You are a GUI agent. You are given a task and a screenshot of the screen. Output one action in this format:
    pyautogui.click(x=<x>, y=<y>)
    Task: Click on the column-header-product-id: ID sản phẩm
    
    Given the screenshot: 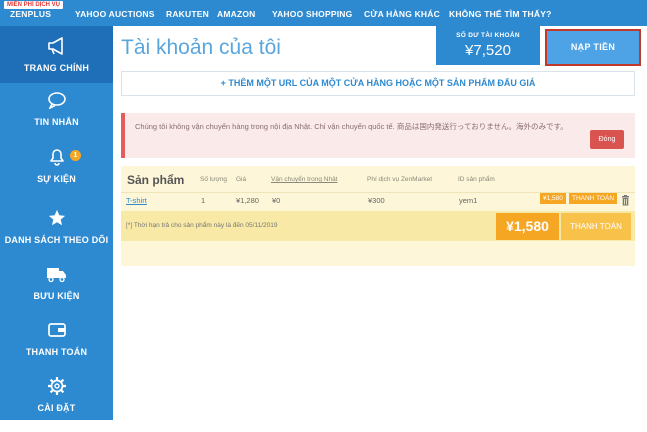 What is the action you would take?
    pyautogui.click(x=476, y=179)
    